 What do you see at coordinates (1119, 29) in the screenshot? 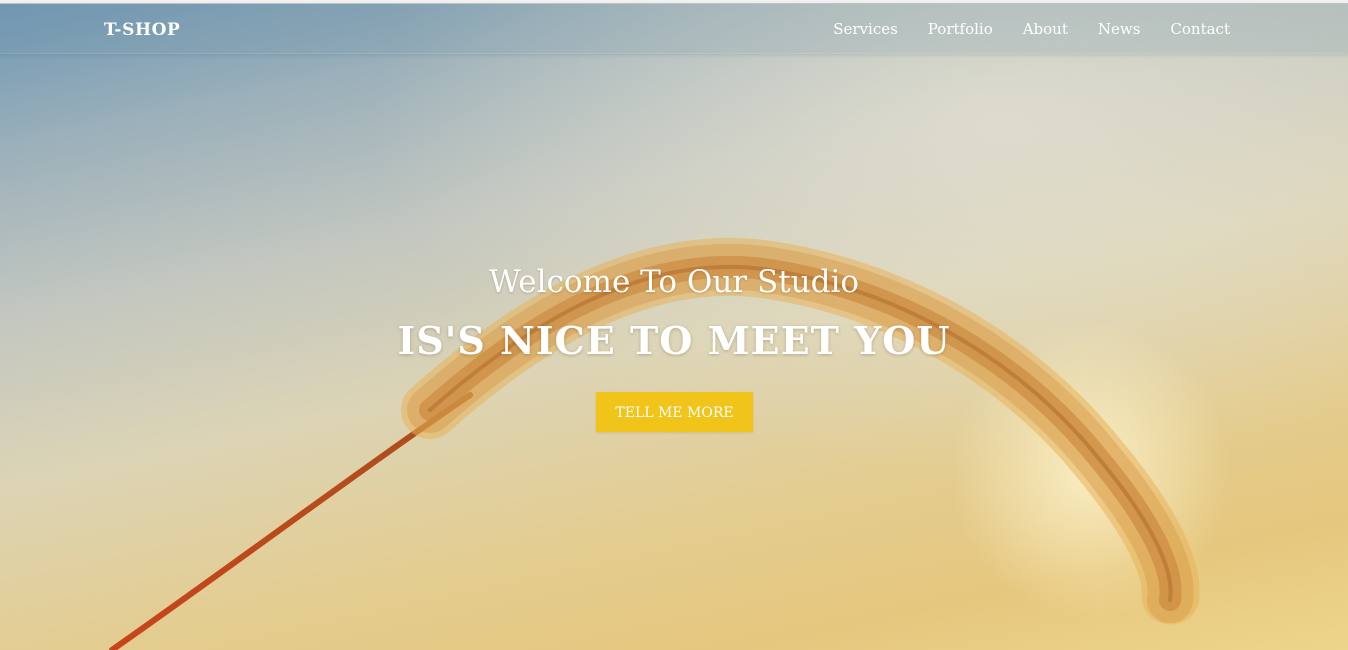
I see `nav-link-news: News` at bounding box center [1119, 29].